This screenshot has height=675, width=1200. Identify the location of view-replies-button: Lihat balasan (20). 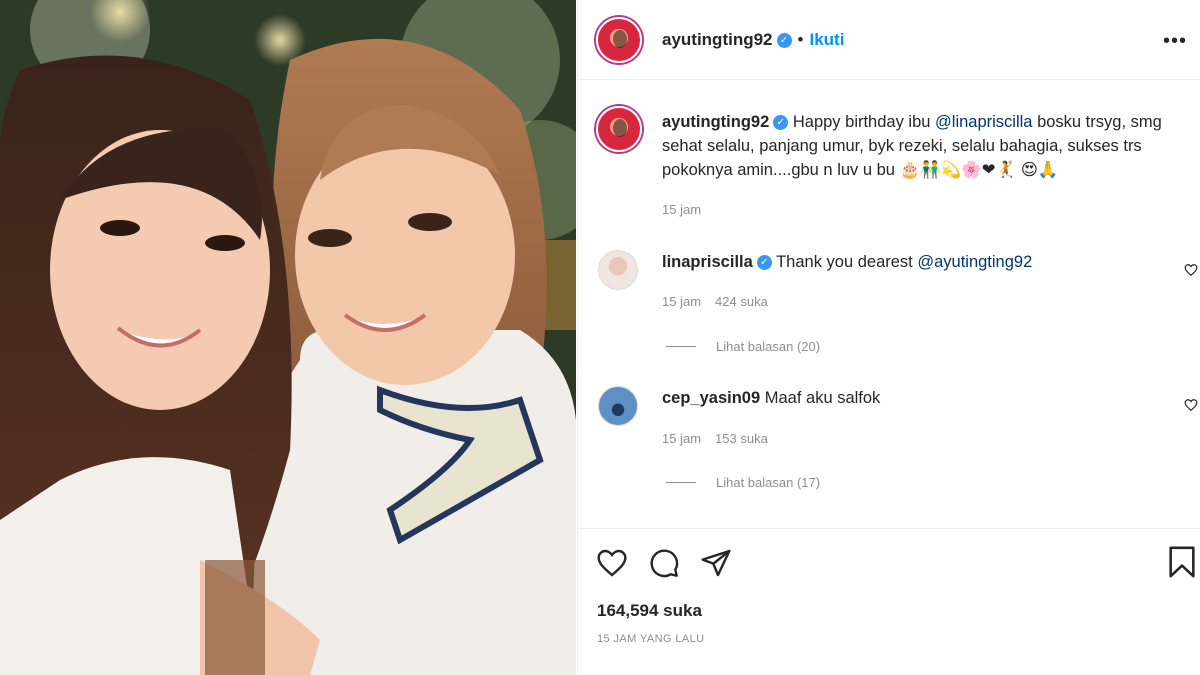
(743, 346).